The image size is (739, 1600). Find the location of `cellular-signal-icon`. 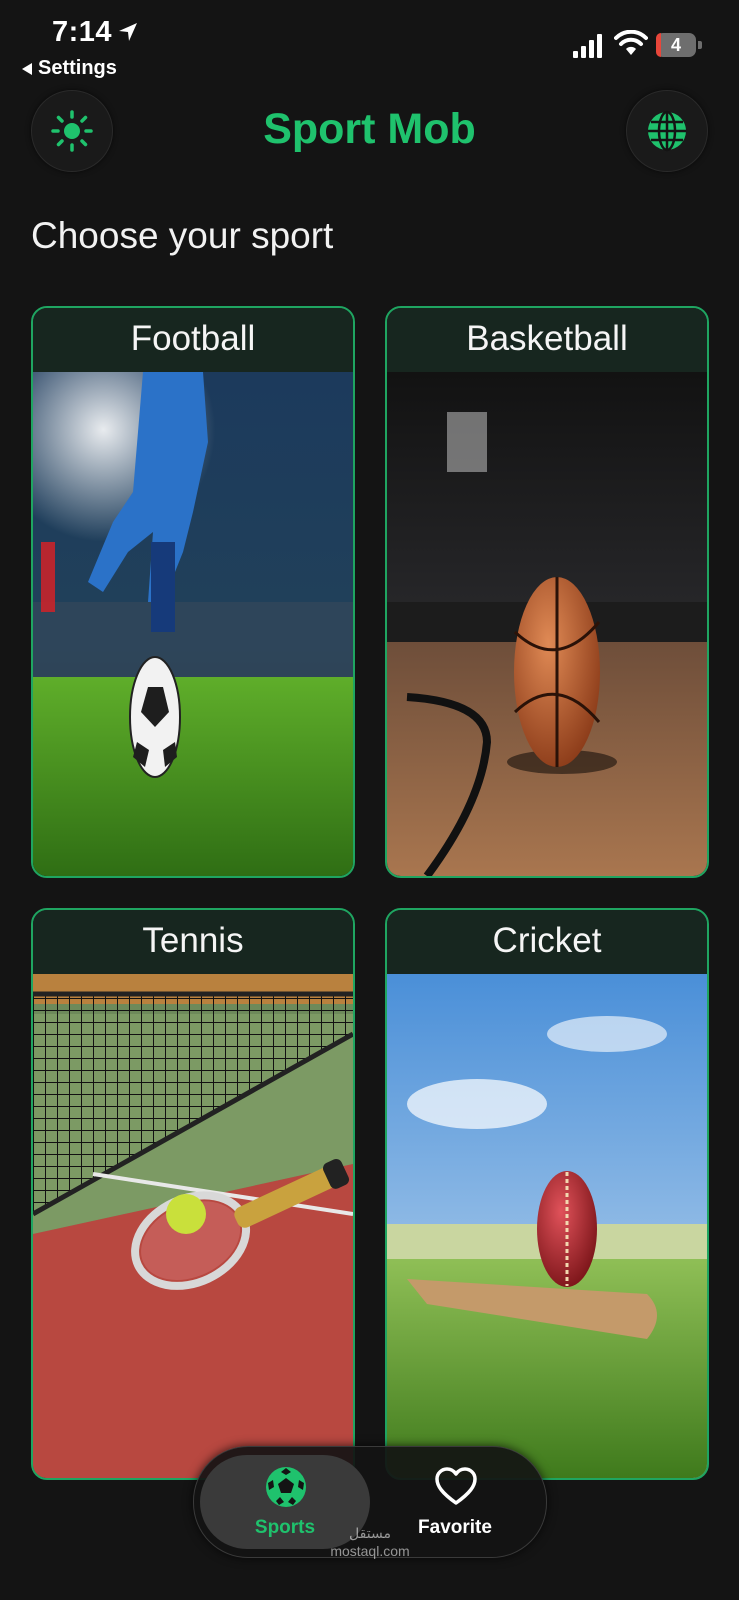

cellular-signal-icon is located at coordinates (587, 46).